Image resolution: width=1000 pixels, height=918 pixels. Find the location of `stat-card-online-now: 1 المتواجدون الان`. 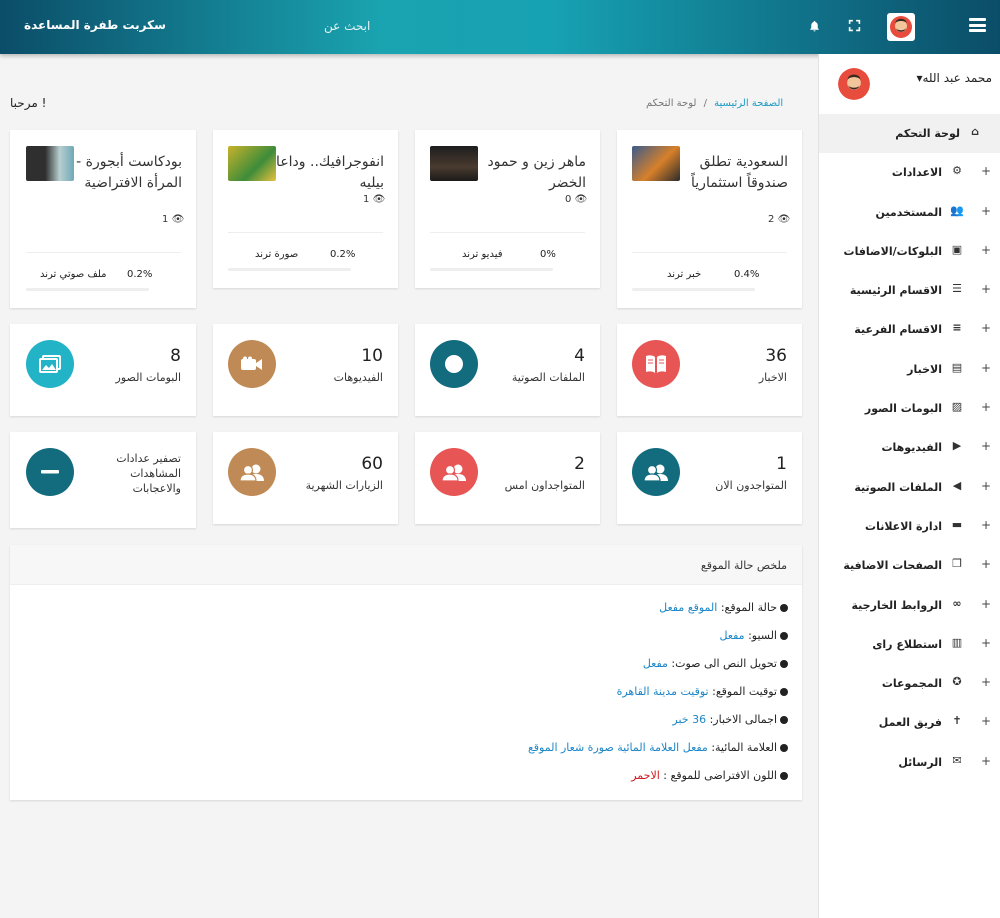

stat-card-online-now: 1 المتواجدون الان is located at coordinates (709, 478).